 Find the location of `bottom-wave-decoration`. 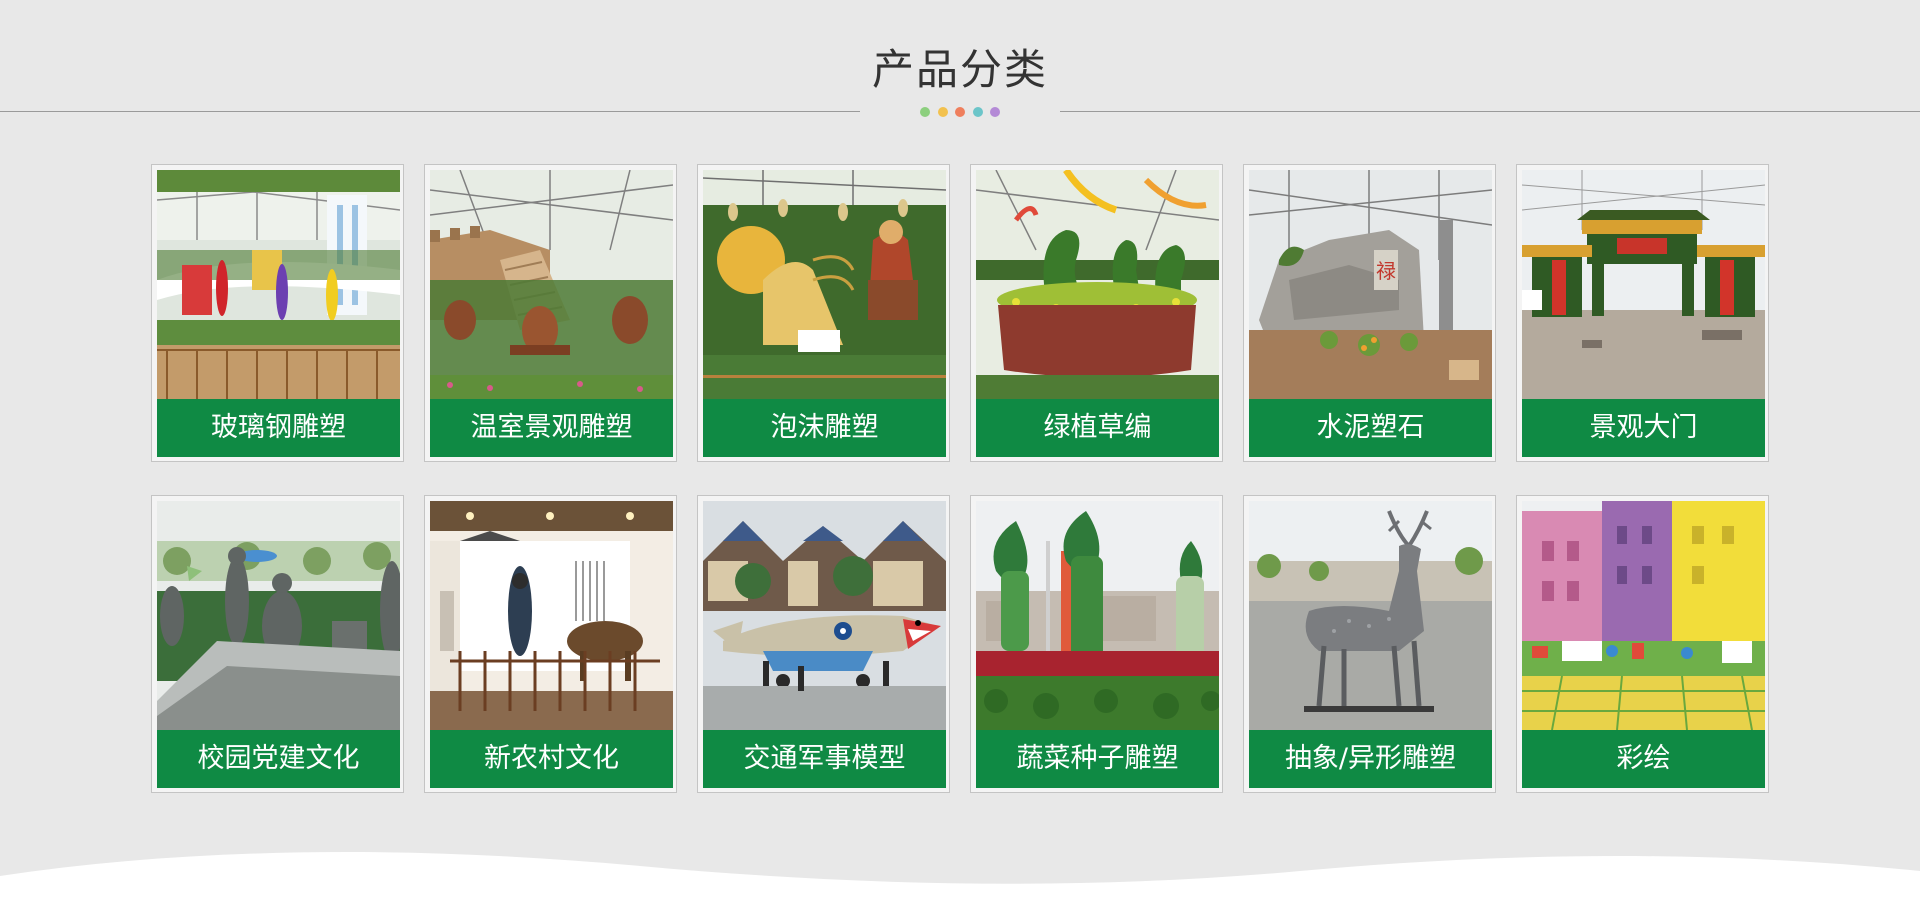

bottom-wave-decoration is located at coordinates (960, 879).